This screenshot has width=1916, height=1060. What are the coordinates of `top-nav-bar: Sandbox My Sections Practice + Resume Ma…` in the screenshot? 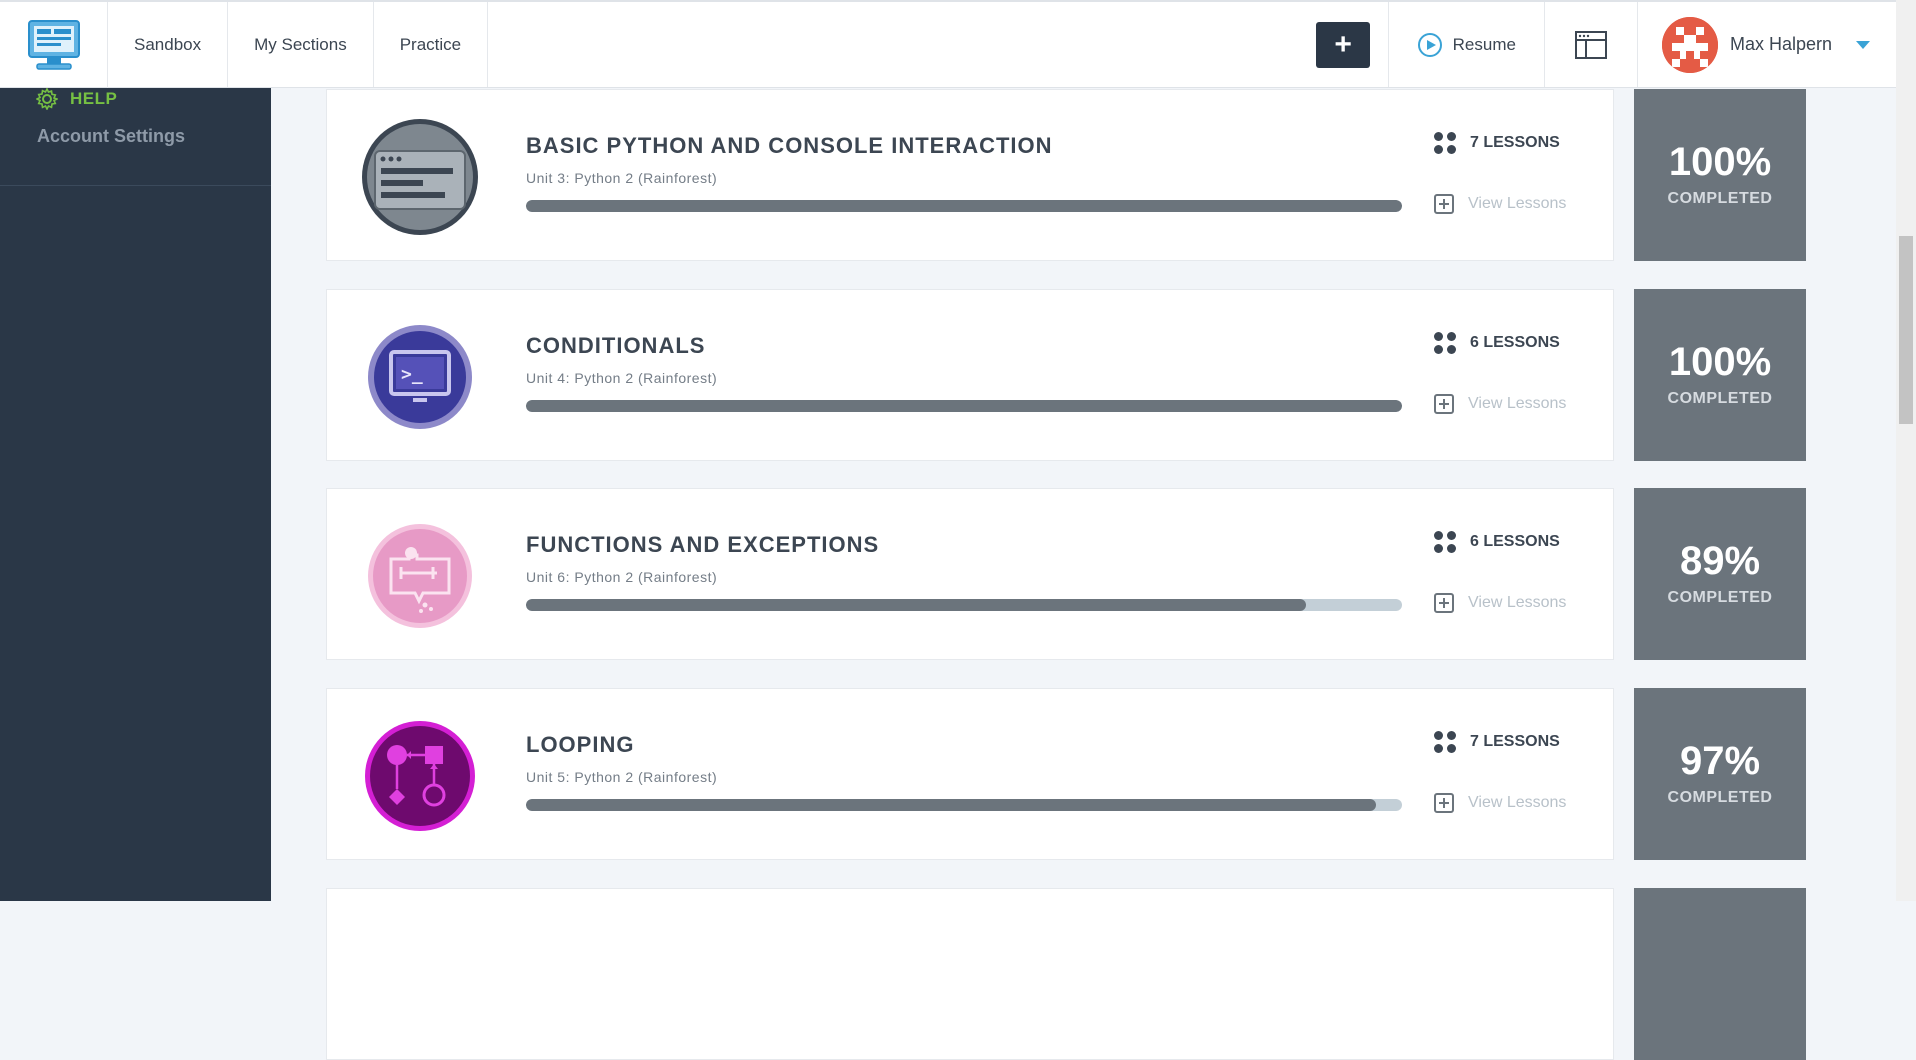 It's located at (948, 44).